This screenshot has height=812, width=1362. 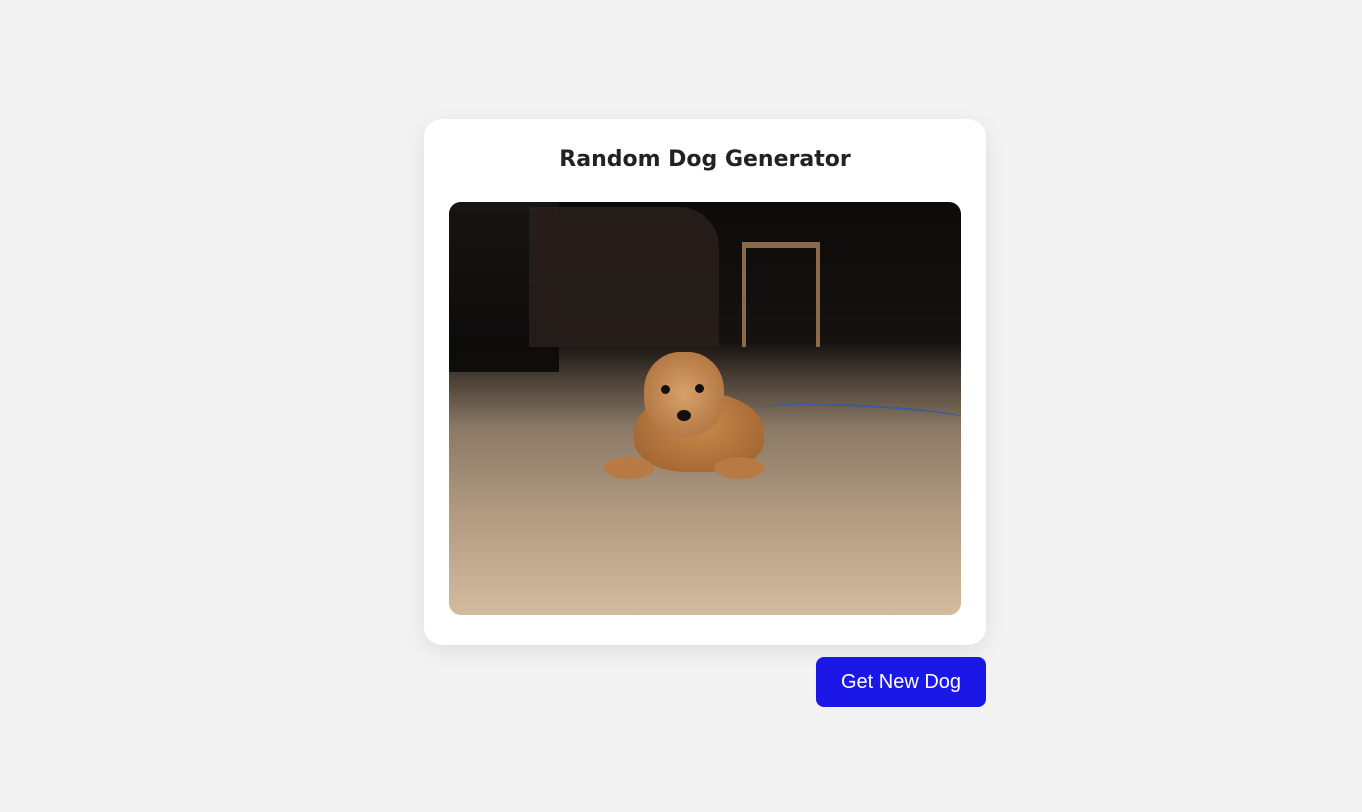 I want to click on get-new-dog-button: Get New Dog, so click(x=901, y=682).